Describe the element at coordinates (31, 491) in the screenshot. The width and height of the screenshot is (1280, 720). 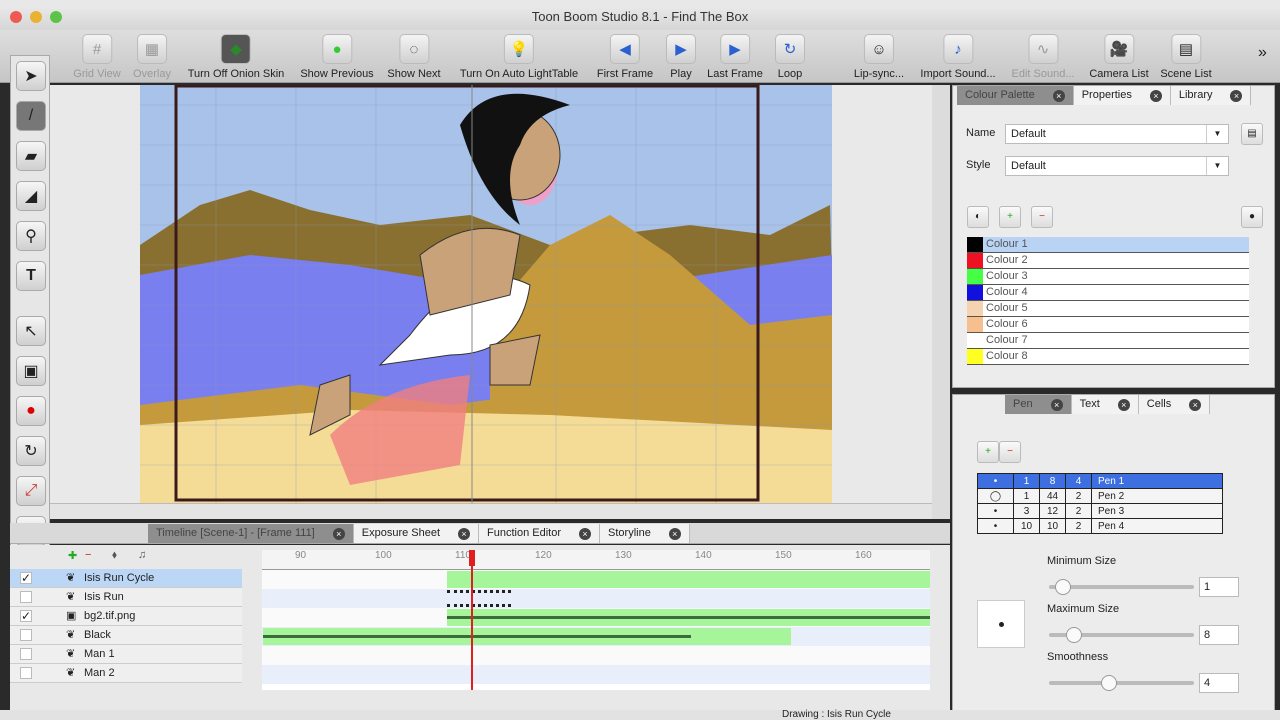
I see `scale-tool-icon: ⤢` at that location.